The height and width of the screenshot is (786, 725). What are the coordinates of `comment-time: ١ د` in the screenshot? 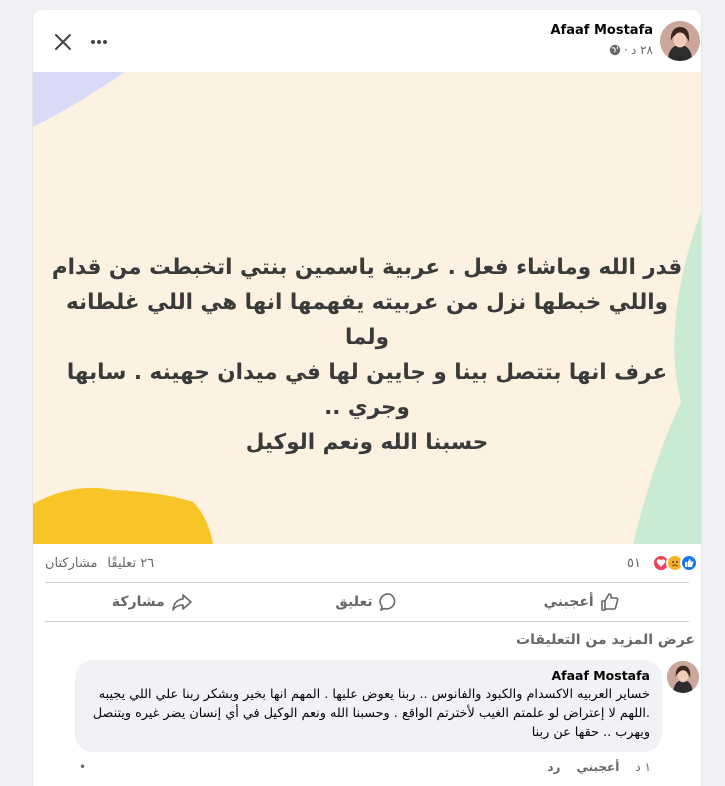 It's located at (643, 767).